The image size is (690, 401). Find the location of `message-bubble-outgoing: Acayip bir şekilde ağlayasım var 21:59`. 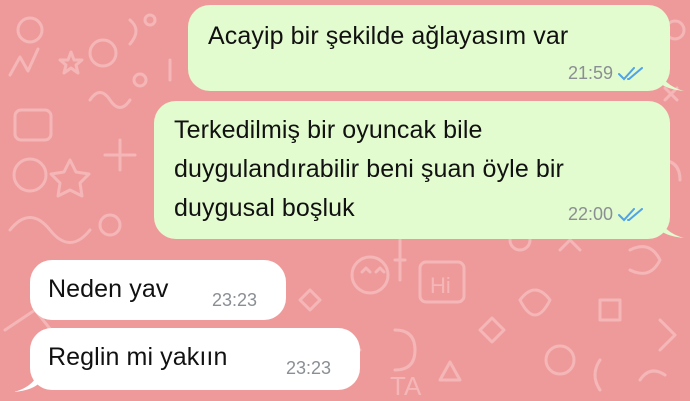

message-bubble-outgoing: Acayip bir şekilde ağlayasım var 21:59 is located at coordinates (429, 48).